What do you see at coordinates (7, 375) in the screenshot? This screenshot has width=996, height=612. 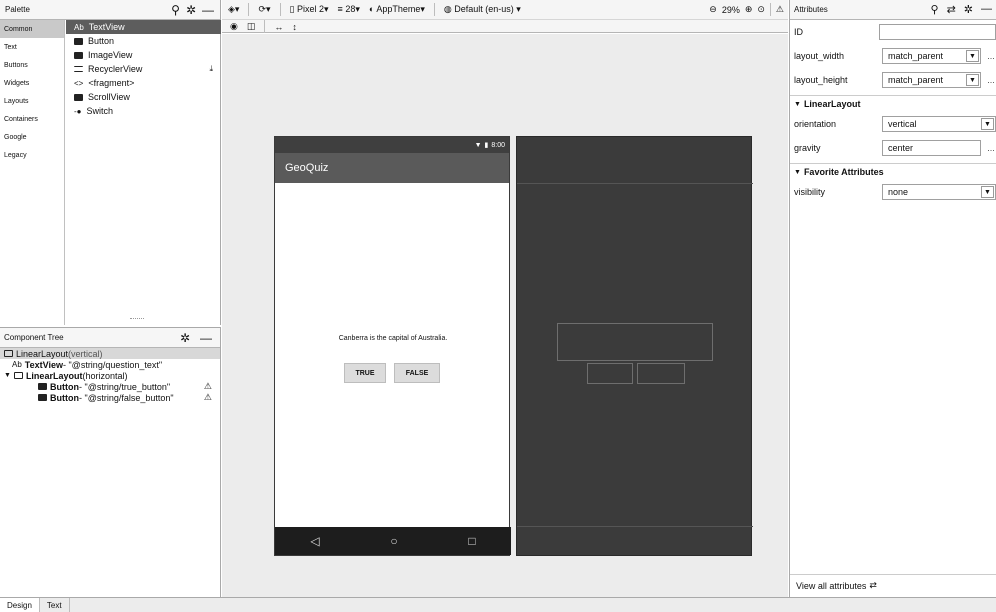 I see `expand-arrow-icon: ▼` at bounding box center [7, 375].